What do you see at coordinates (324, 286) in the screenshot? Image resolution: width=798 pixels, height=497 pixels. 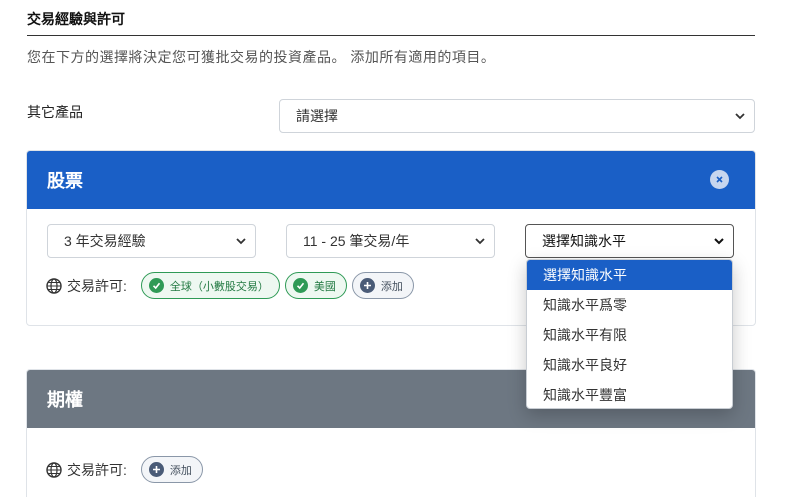 I see `permission-us-label: 美國` at bounding box center [324, 286].